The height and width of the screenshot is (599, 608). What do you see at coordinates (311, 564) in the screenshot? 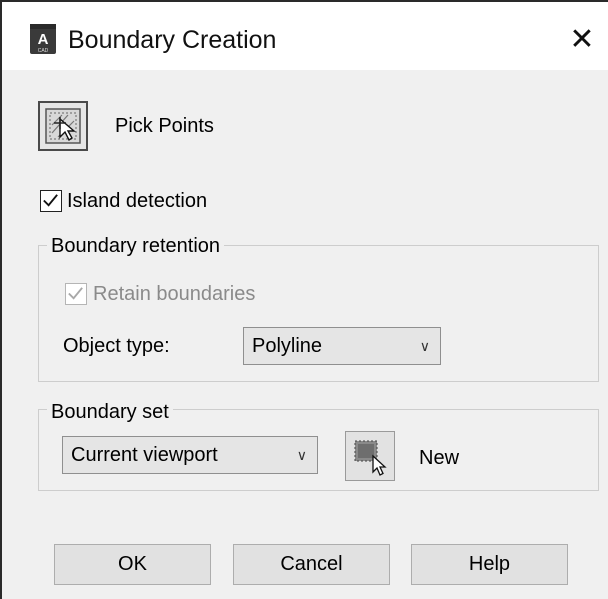
I see `cancel-button: Cancel` at bounding box center [311, 564].